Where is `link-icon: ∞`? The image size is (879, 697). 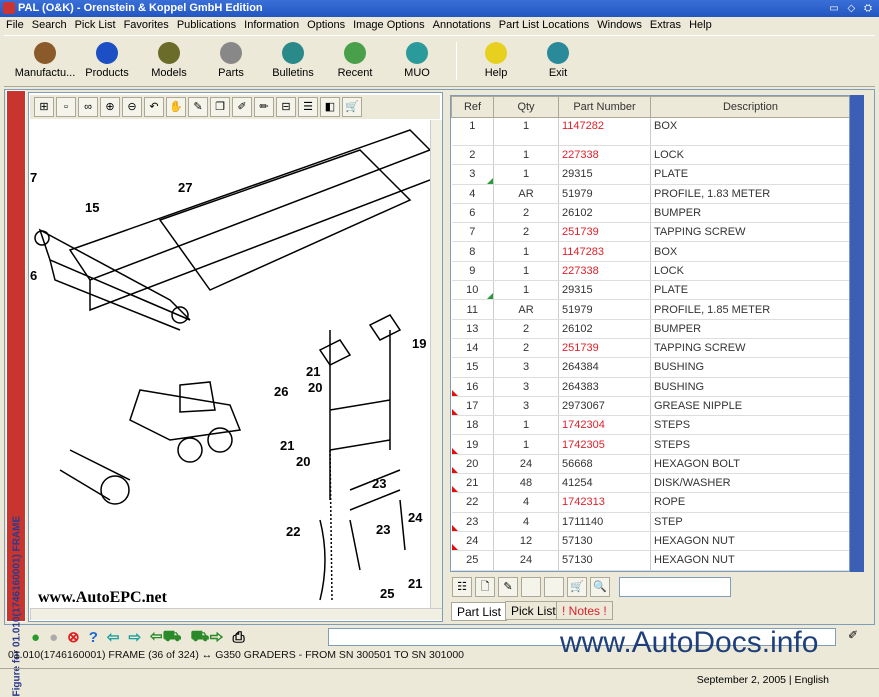 link-icon: ∞ is located at coordinates (88, 107).